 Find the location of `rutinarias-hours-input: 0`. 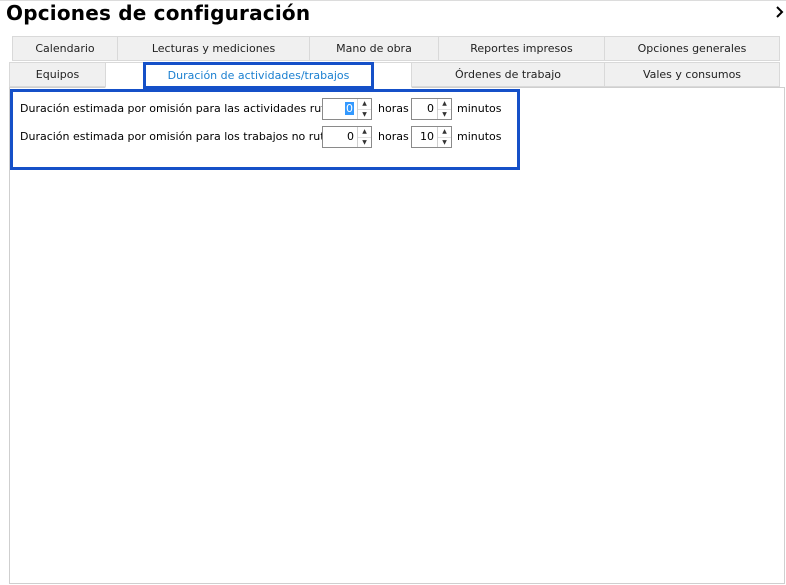

rutinarias-hours-input: 0 is located at coordinates (340, 109).